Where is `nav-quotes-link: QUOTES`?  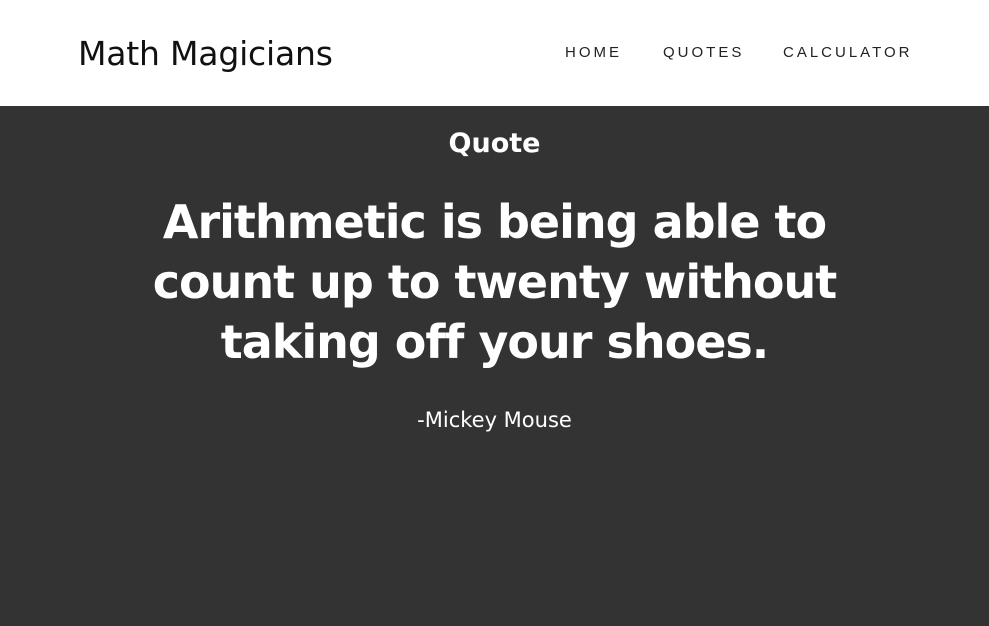 nav-quotes-link: QUOTES is located at coordinates (703, 53).